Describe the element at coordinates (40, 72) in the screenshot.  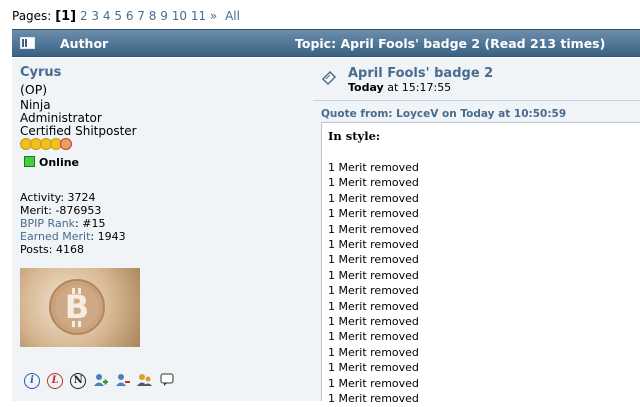
I see `poster-name: Cyrus` at that location.